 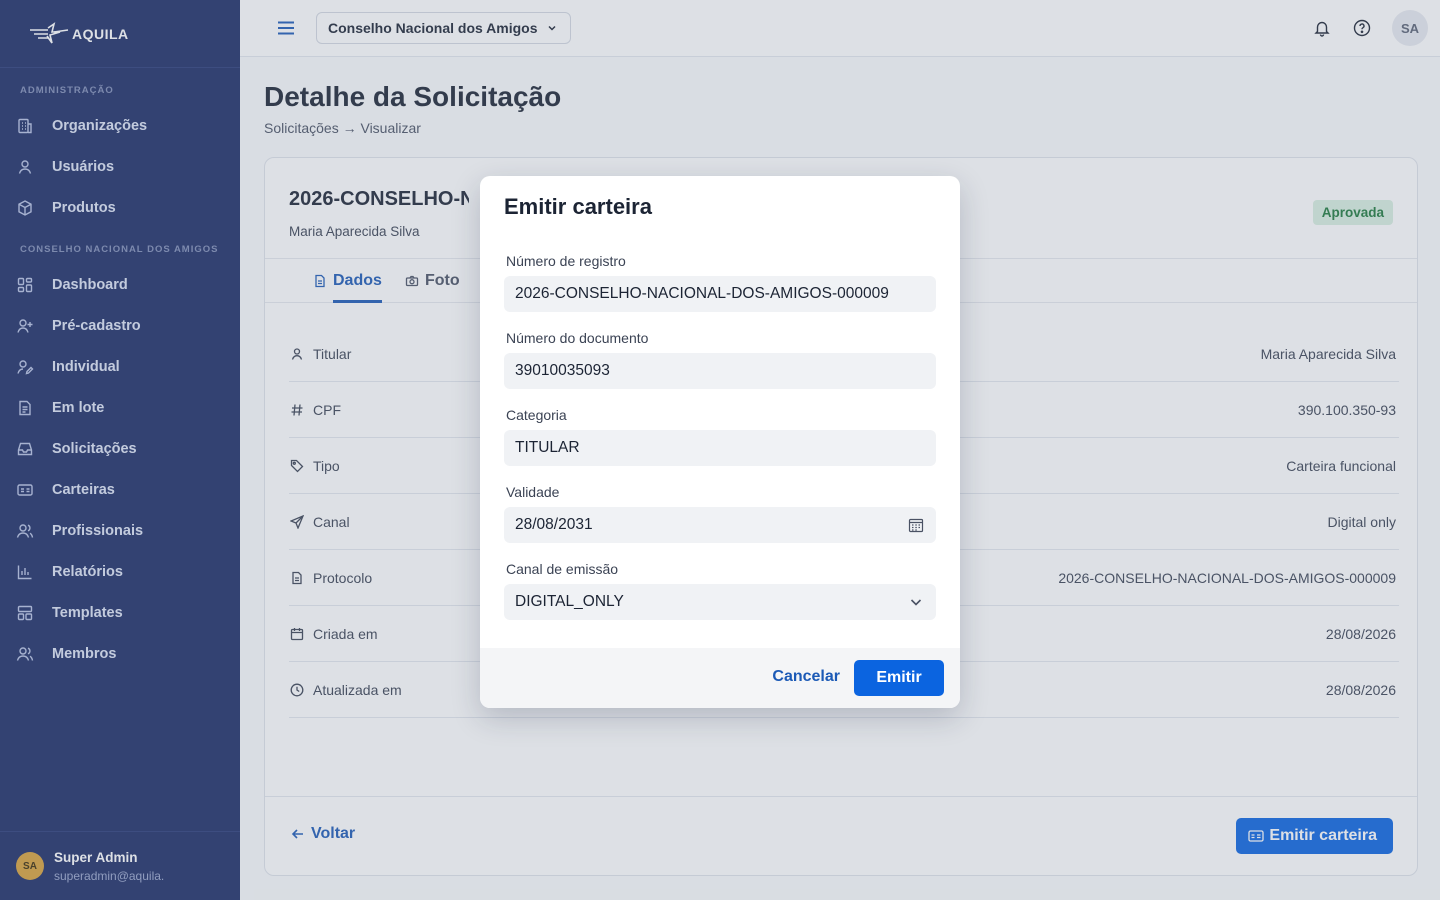 What do you see at coordinates (554, 524) in the screenshot?
I see `field-value: 28/08/2031` at bounding box center [554, 524].